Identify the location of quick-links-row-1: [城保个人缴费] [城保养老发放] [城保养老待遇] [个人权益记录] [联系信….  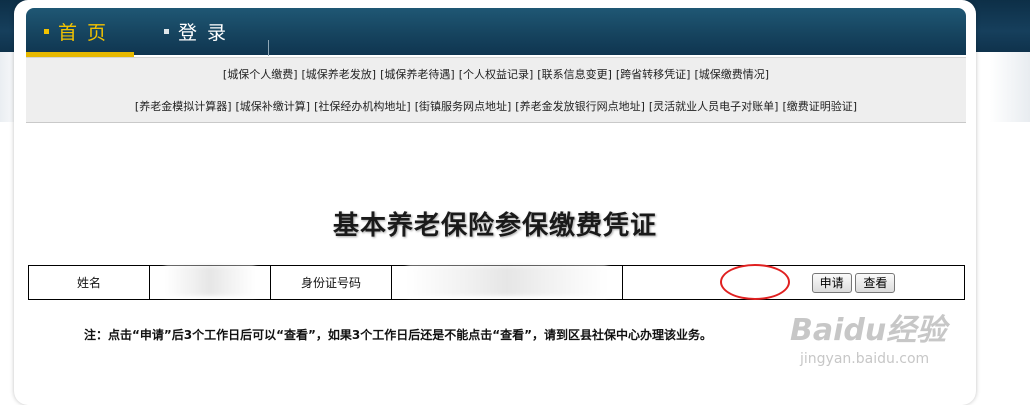
(496, 74).